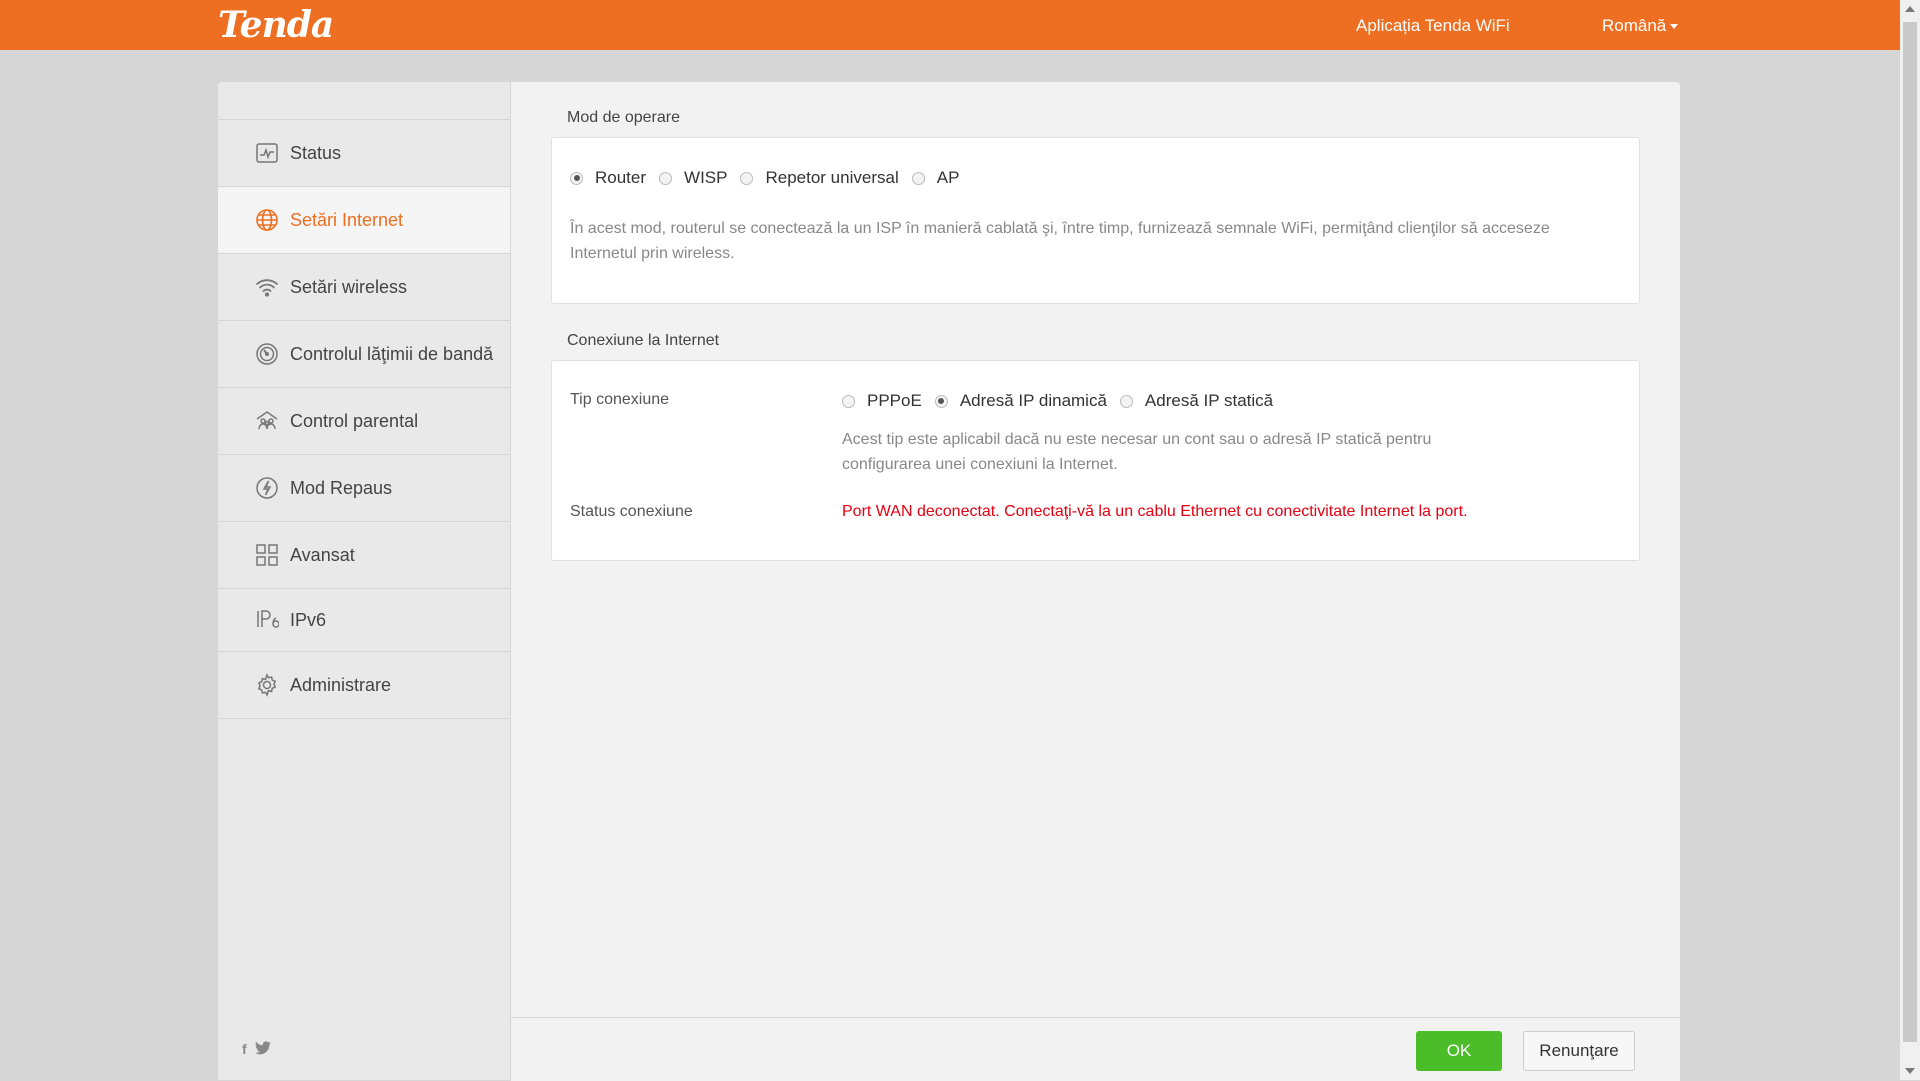 The image size is (1920, 1081). Describe the element at coordinates (1033, 400) in the screenshot. I see `option-label: Adresă IP dinamică` at that location.